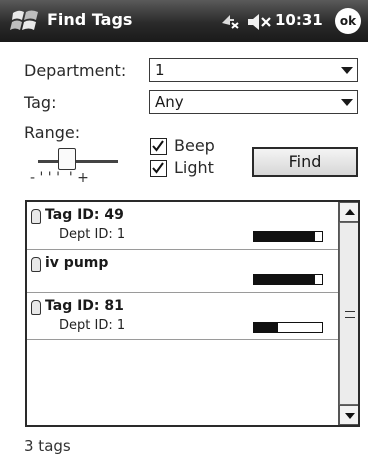 The width and height of the screenshot is (368, 464). Describe the element at coordinates (75, 70) in the screenshot. I see `department-label: Department:` at that location.